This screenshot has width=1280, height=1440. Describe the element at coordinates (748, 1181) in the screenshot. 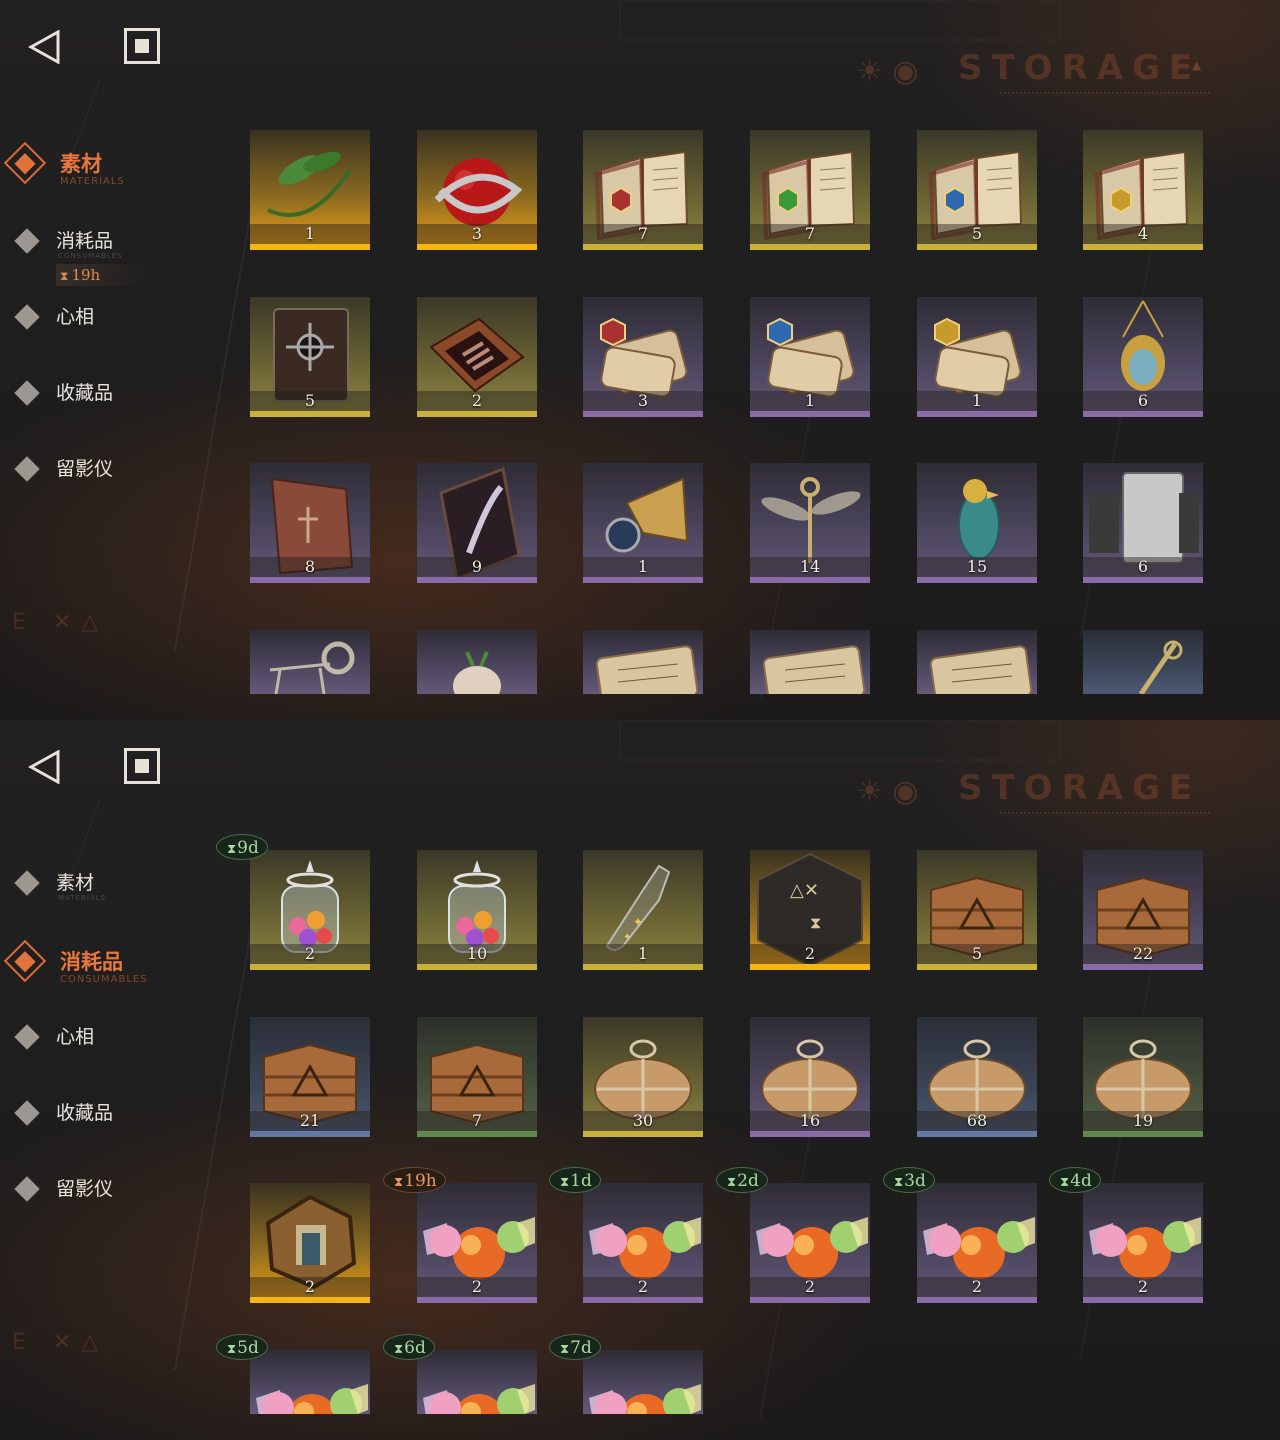

I see `expiry-timer-text: 2d` at that location.